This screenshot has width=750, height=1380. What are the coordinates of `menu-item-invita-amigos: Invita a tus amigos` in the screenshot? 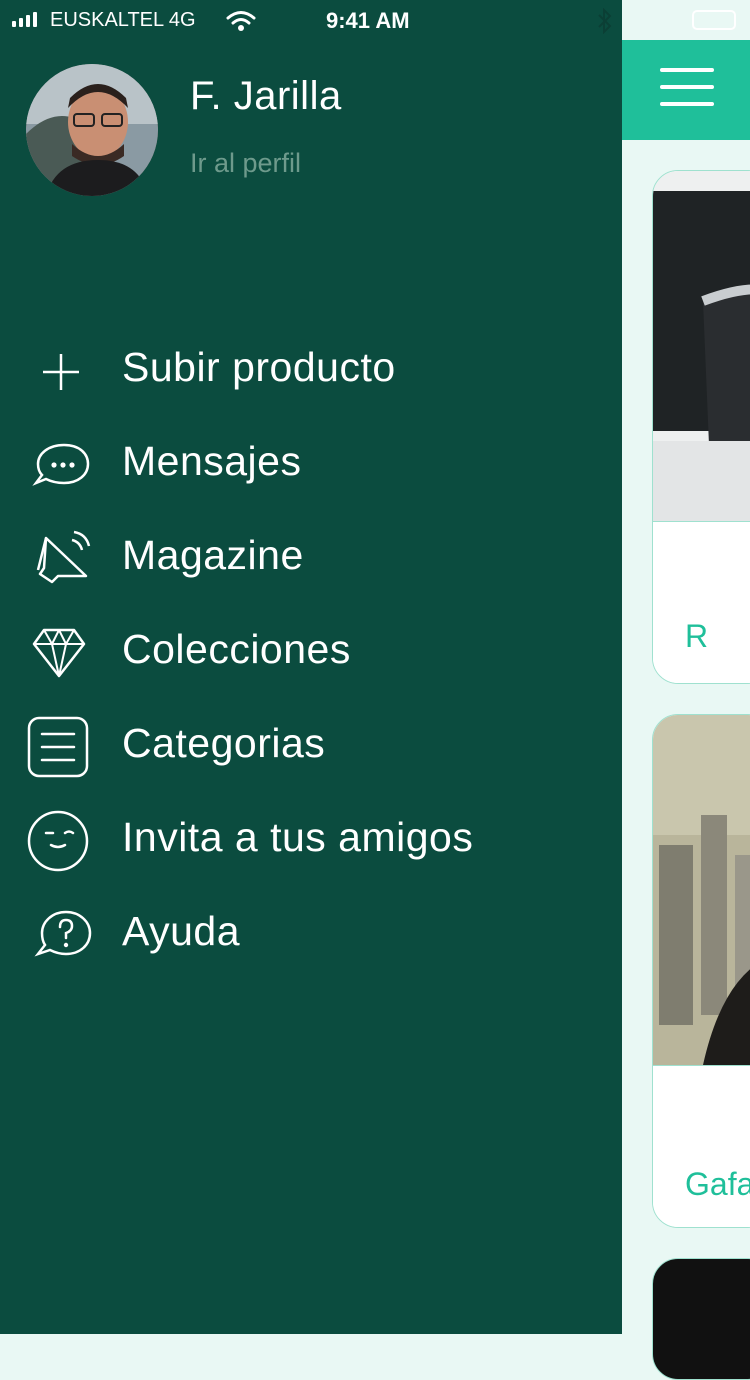 It's located at (311, 837).